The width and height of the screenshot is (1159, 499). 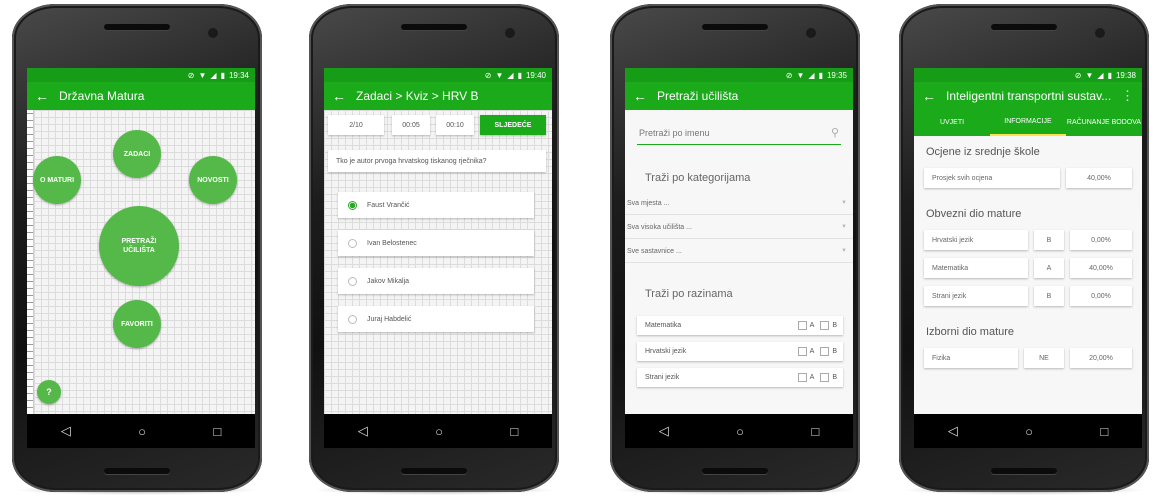 I want to click on tab-racunanje-bodova: RAČUNANJE BODOVA, so click(x=1104, y=123).